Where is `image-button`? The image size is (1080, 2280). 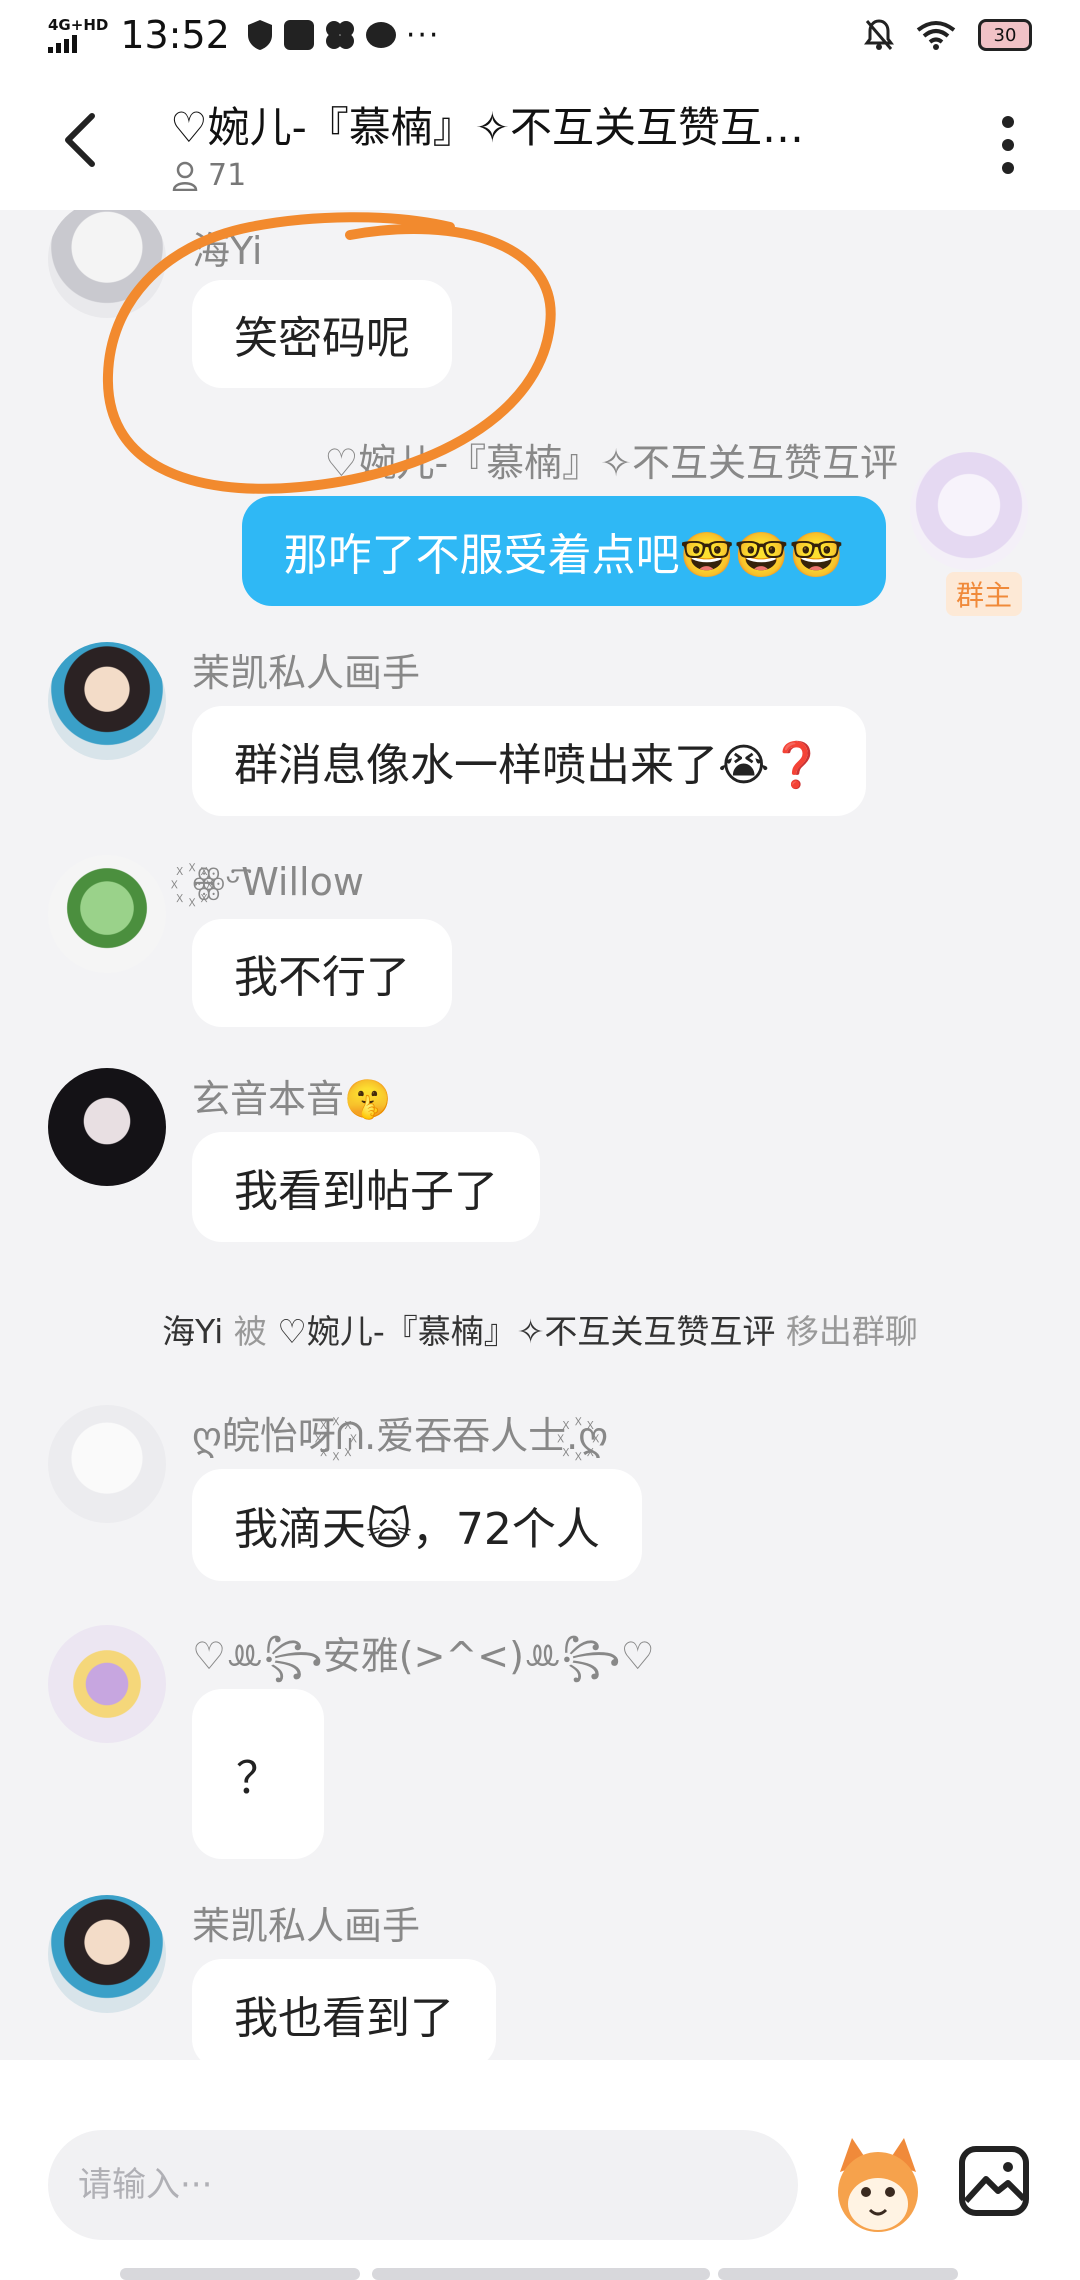 image-button is located at coordinates (994, 2181).